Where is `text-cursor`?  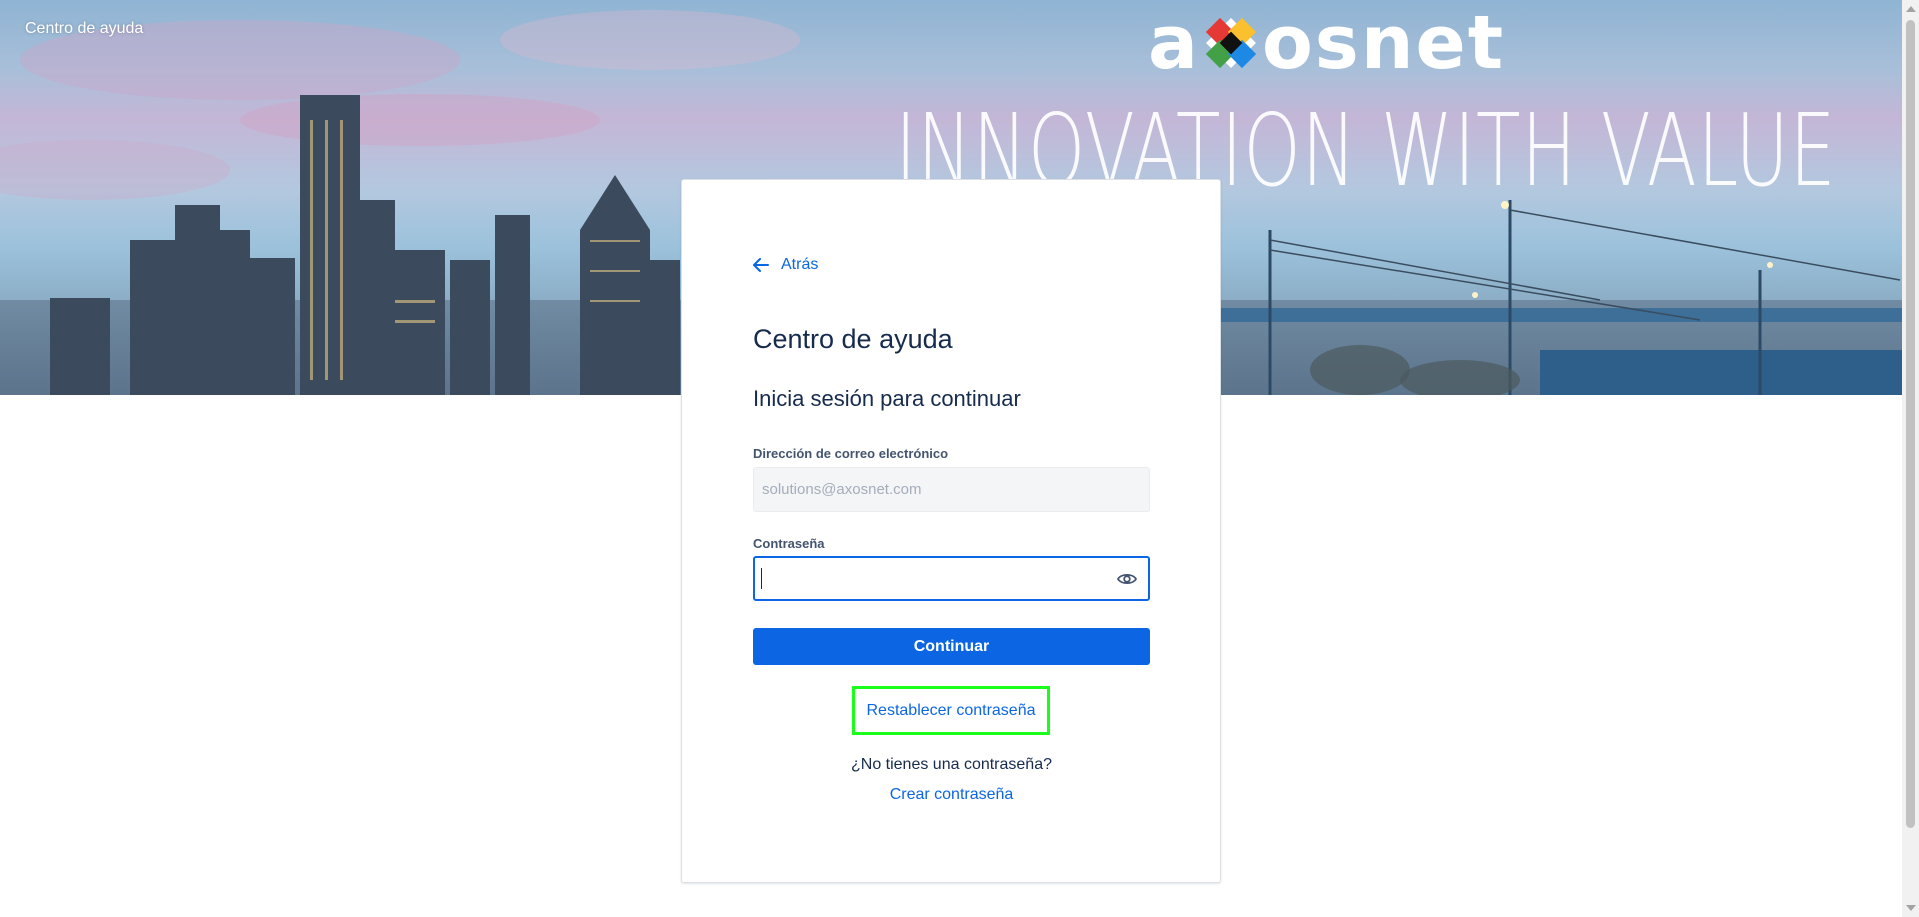
text-cursor is located at coordinates (761, 578).